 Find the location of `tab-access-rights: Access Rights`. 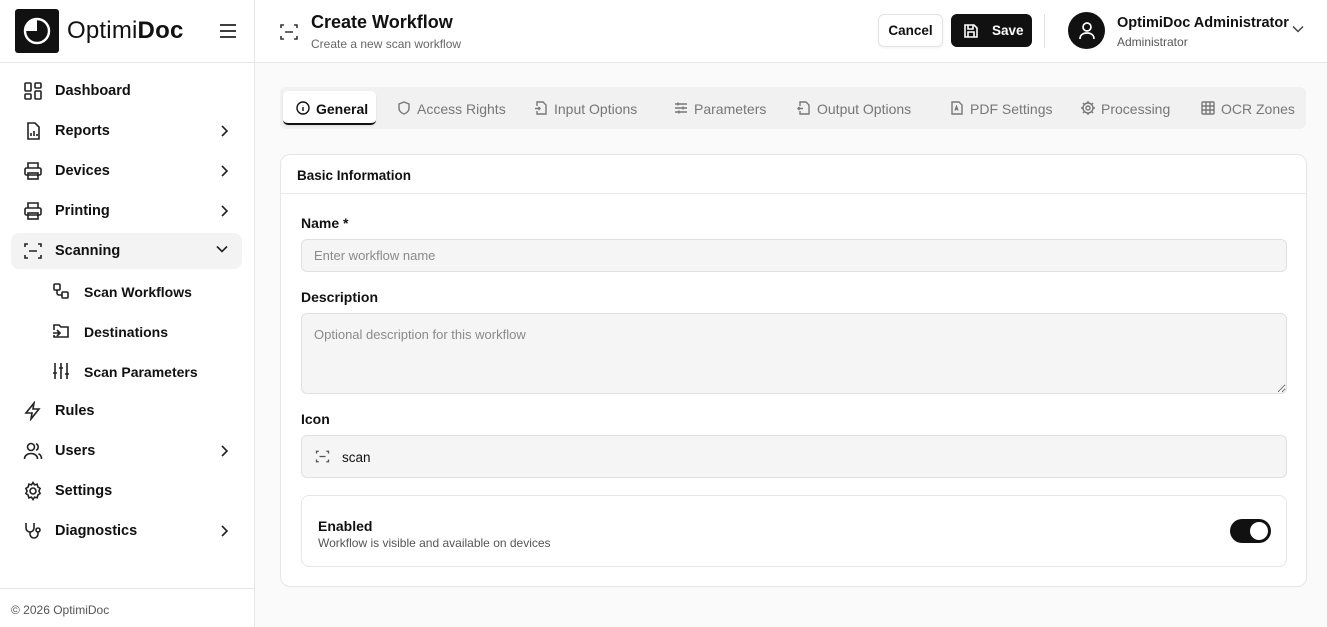

tab-access-rights: Access Rights is located at coordinates (447, 108).